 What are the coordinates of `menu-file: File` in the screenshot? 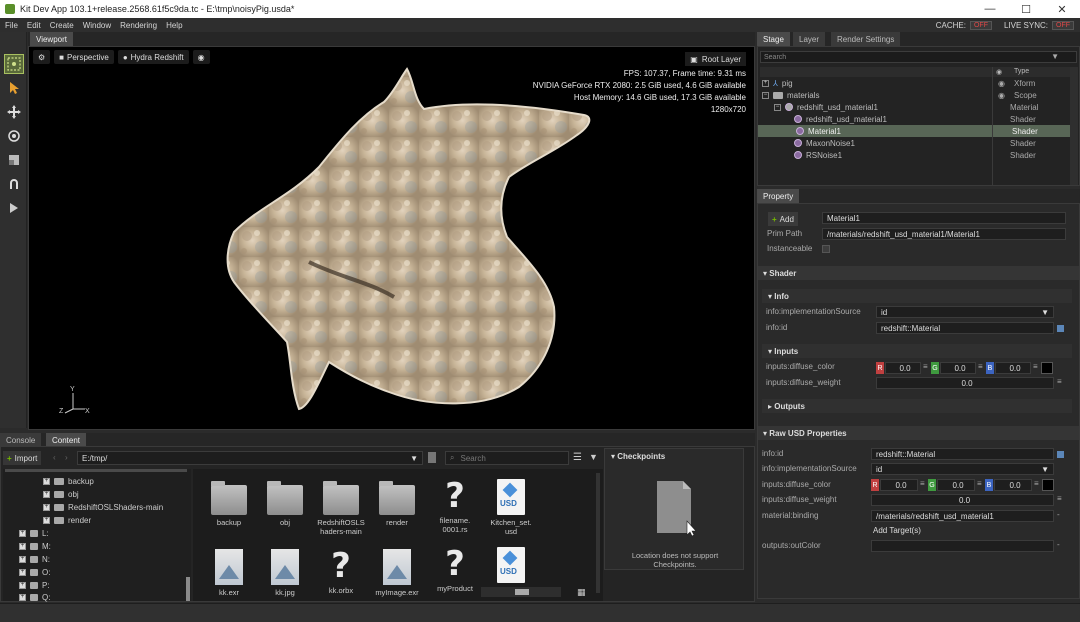 It's located at (11, 25).